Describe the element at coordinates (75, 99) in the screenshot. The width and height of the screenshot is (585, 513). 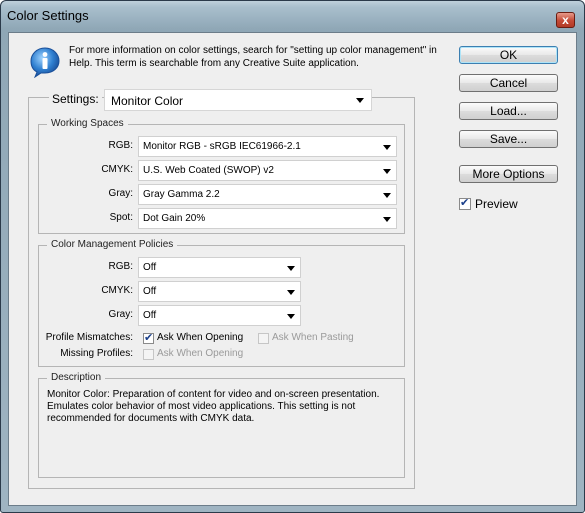
I see `settings-label: Settings:` at that location.